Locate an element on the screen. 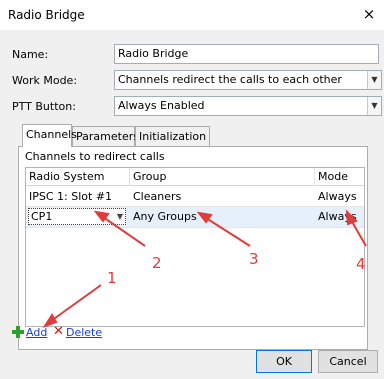  cancel-button: Cancel is located at coordinates (348, 361).